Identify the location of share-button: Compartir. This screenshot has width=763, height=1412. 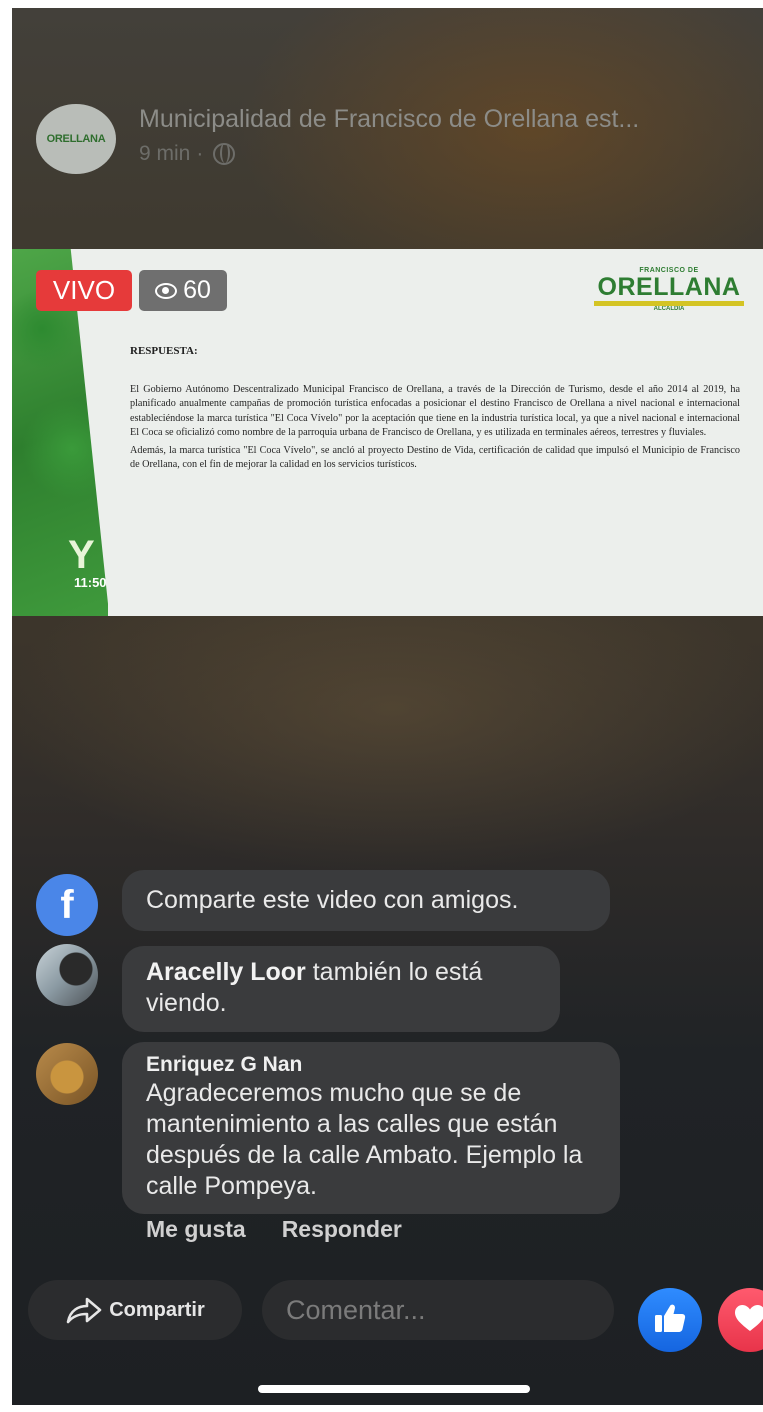
(135, 1310).